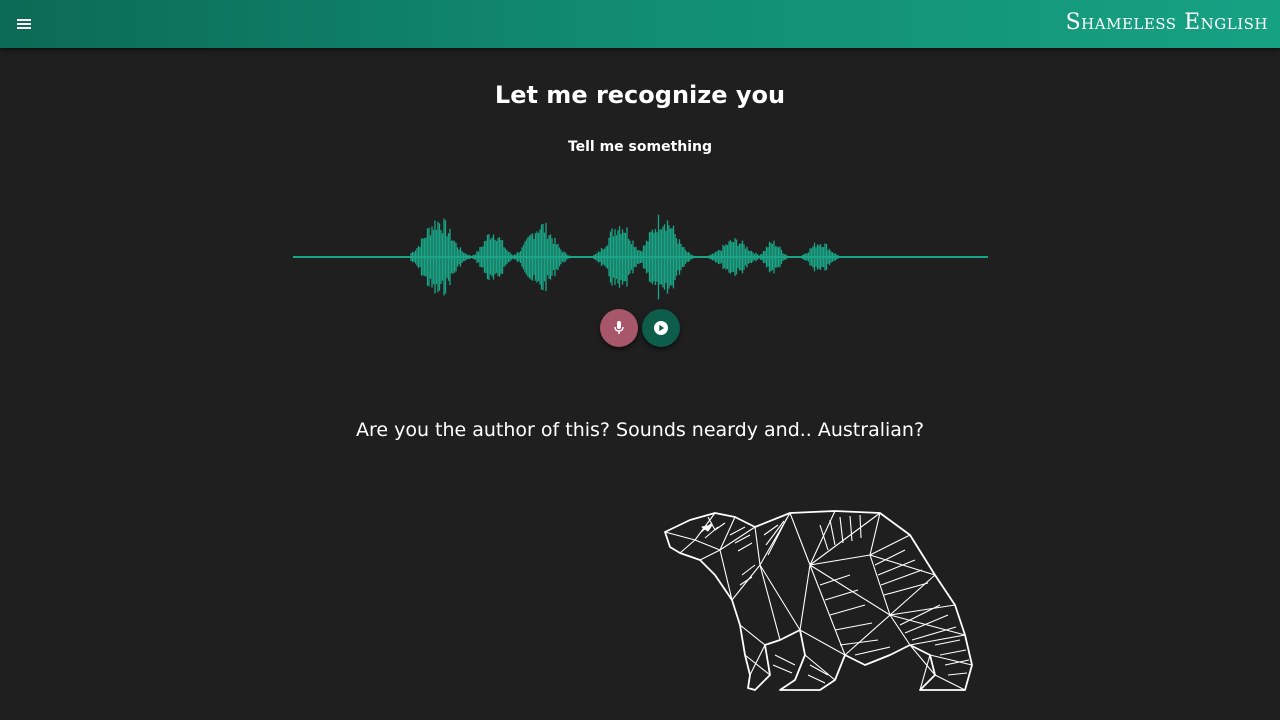 The width and height of the screenshot is (1280, 720). What do you see at coordinates (640, 147) in the screenshot?
I see `page-subtitle: Tell me something` at bounding box center [640, 147].